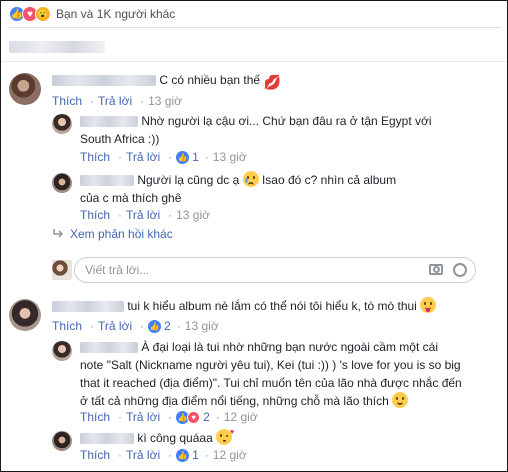  What do you see at coordinates (163, 455) in the screenshot?
I see `comment-actions: Thích · Trả lời · 👍 1 · 12 giờ` at bounding box center [163, 455].